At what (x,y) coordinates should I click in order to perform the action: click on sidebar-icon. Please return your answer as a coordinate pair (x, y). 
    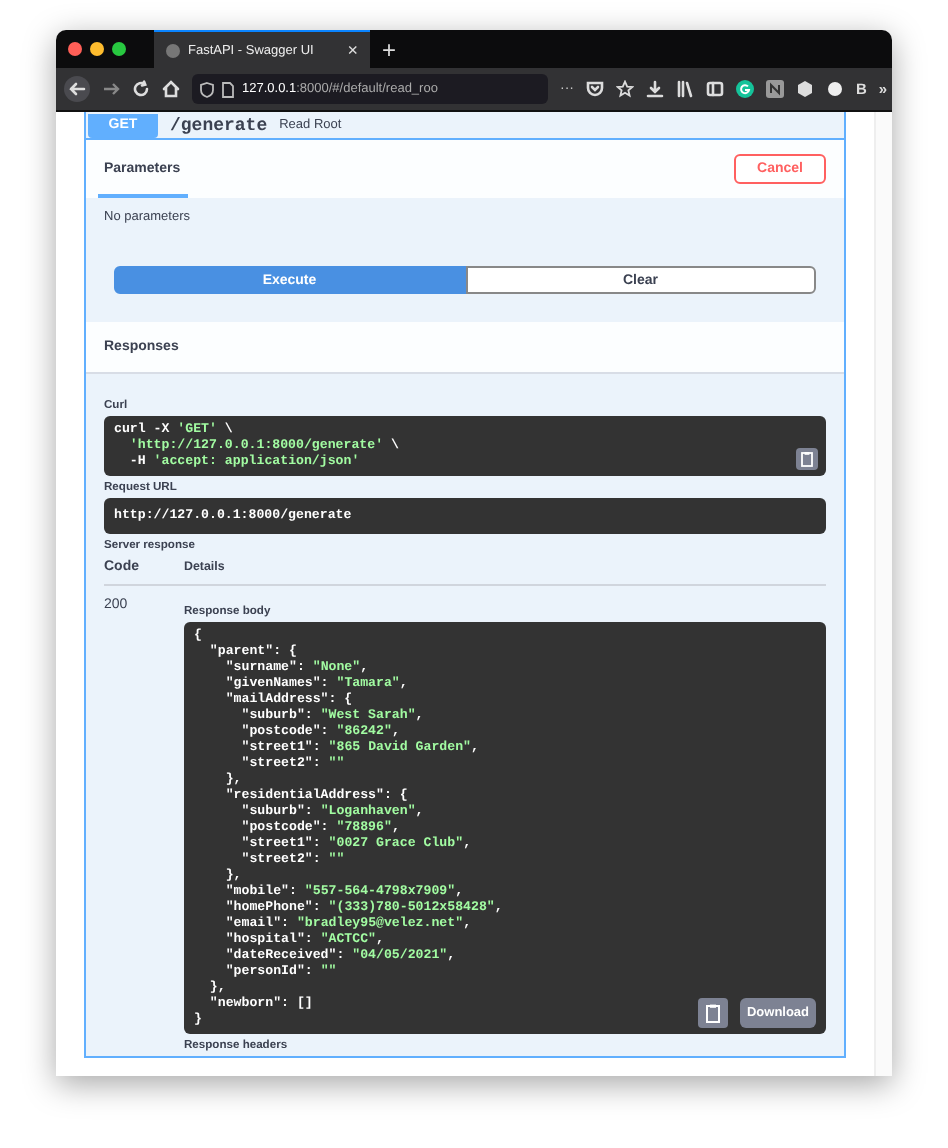
    Looking at the image, I should click on (715, 89).